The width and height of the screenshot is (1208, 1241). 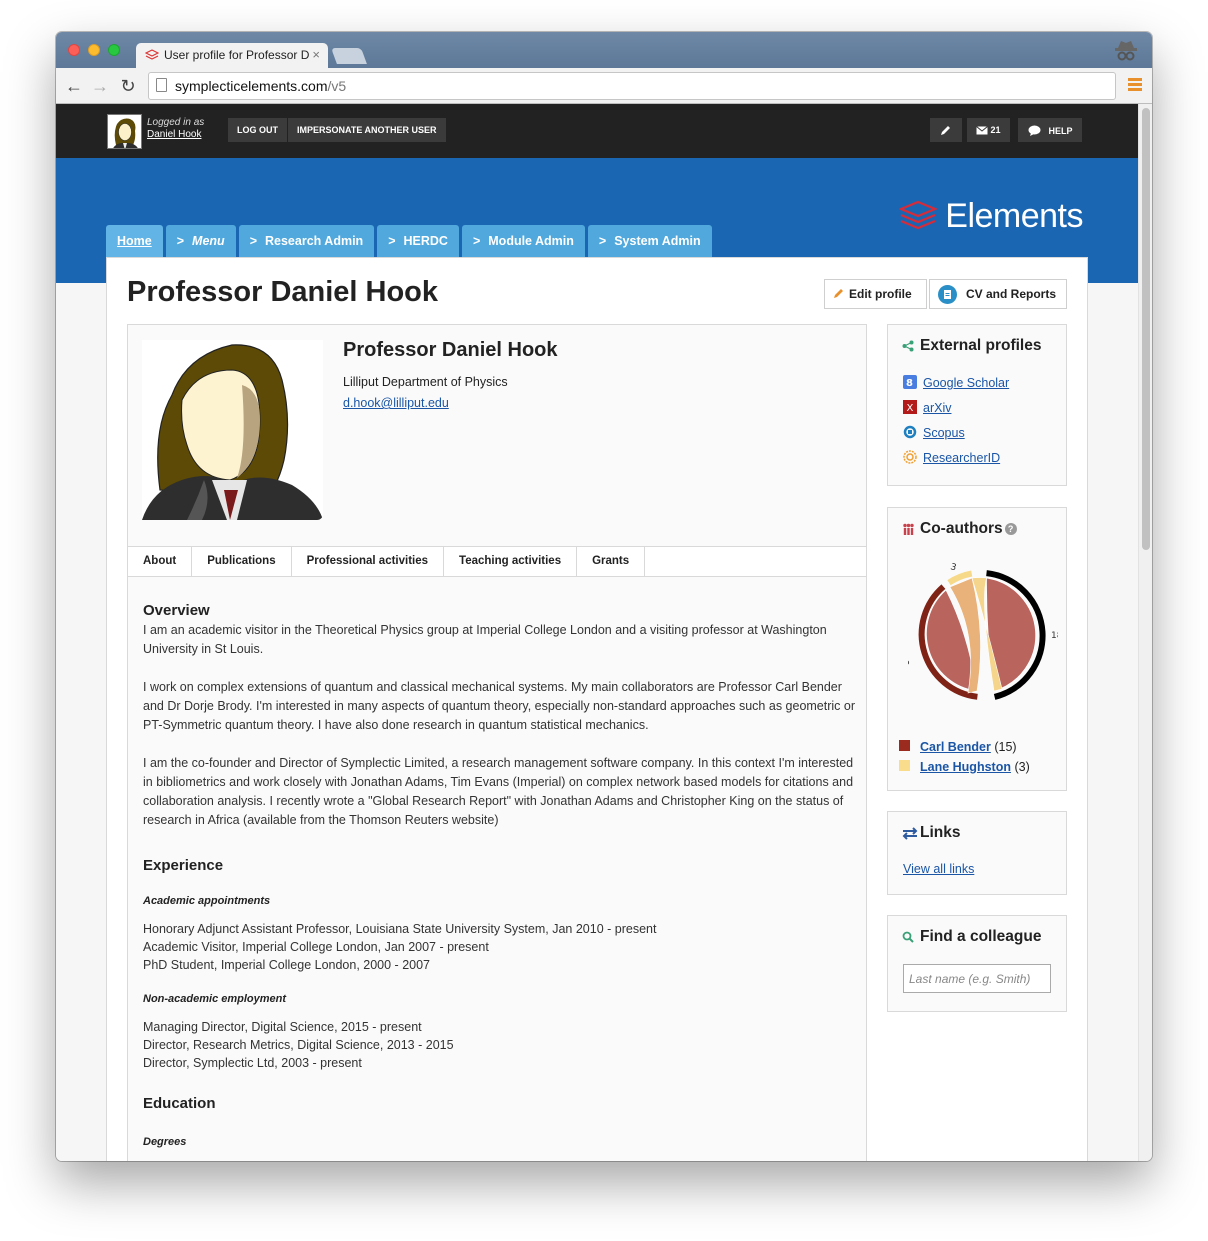 What do you see at coordinates (74, 50) in the screenshot?
I see `close-window-button` at bounding box center [74, 50].